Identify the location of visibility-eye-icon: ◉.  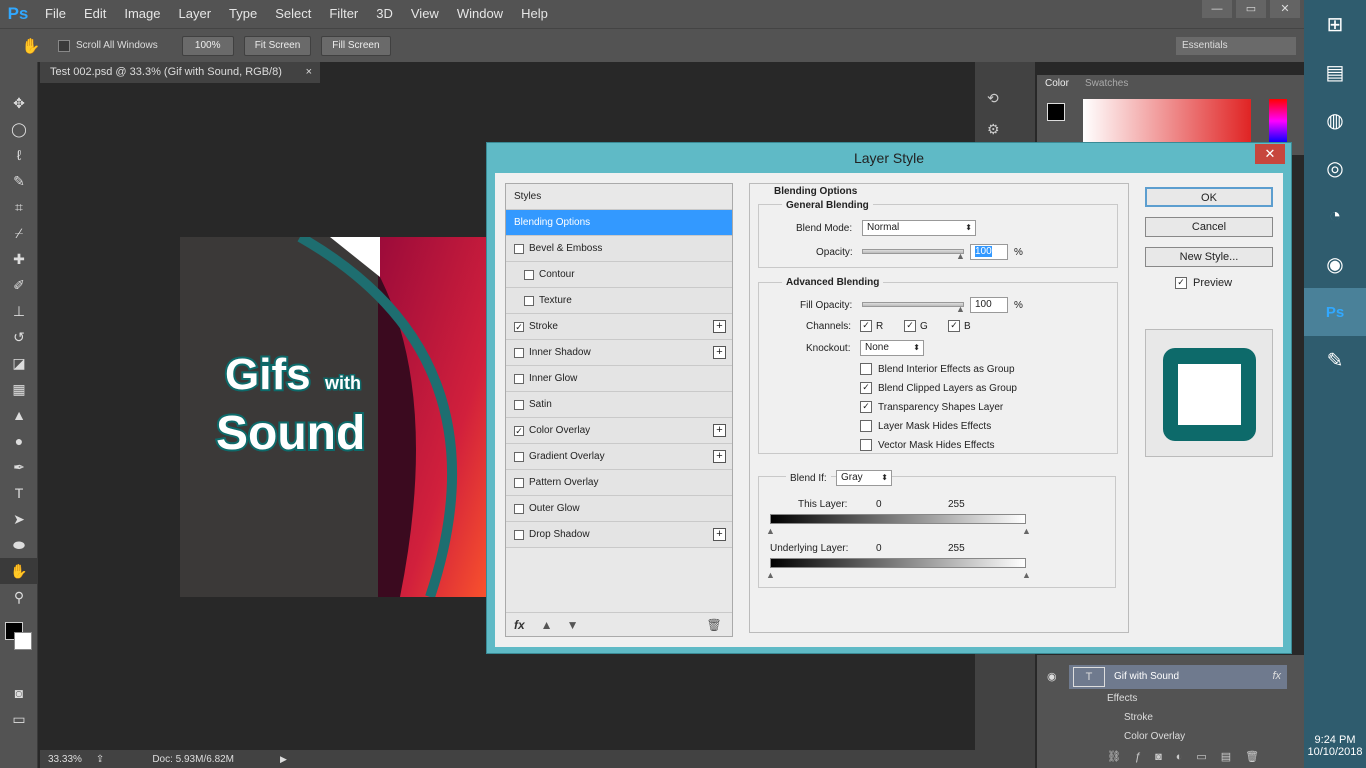
(1052, 676).